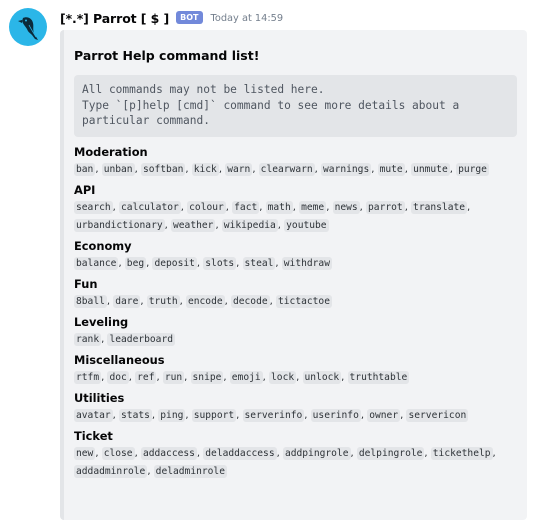  What do you see at coordinates (273, 415) in the screenshot?
I see `command-code: serverinfo` at bounding box center [273, 415].